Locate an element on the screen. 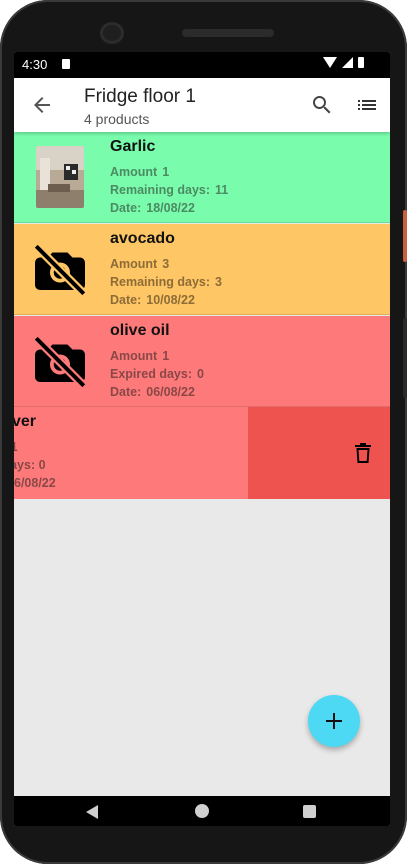  product-amount: Amount 3 is located at coordinates (140, 264).